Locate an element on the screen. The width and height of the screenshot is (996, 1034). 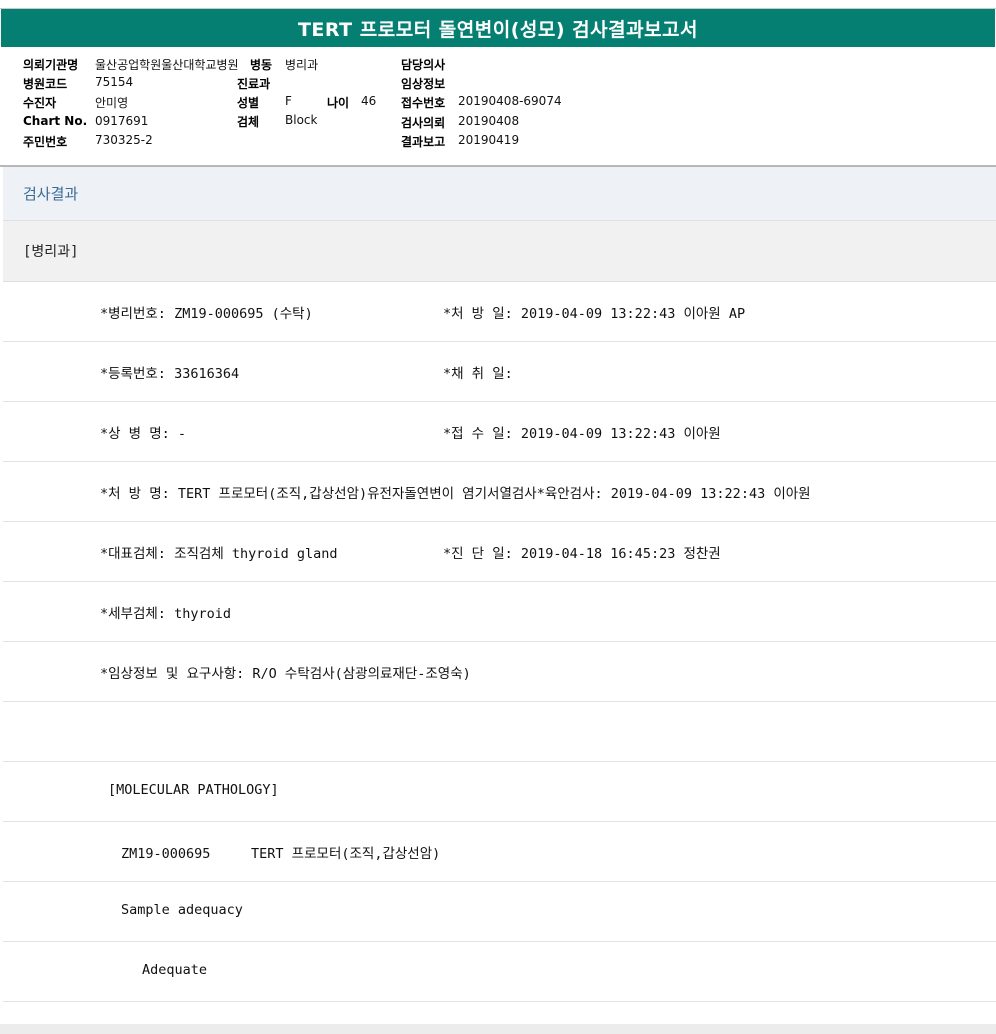
result-row-left: *임상정보 및 요구사항: R/O 수탁검사(삼광의료재단-조영숙) is located at coordinates (285, 674).